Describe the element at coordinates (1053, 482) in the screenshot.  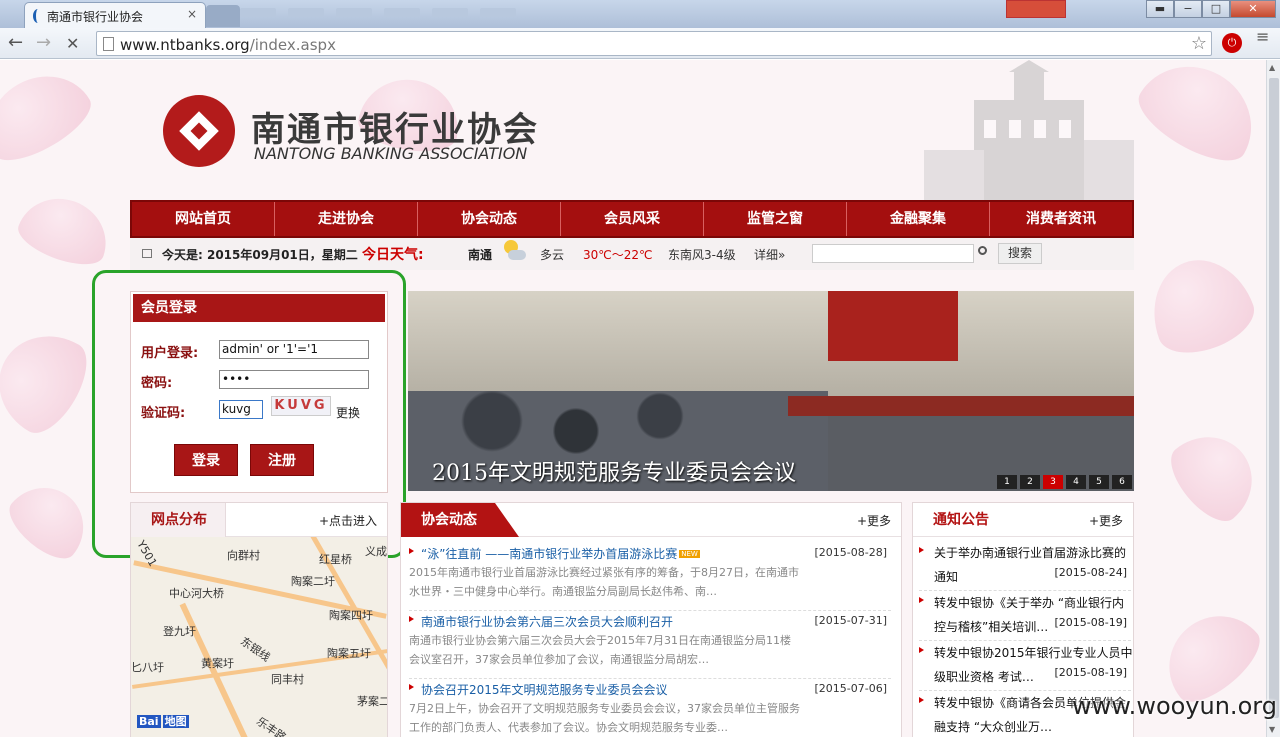
I see `slide-dot-active: 3` at that location.